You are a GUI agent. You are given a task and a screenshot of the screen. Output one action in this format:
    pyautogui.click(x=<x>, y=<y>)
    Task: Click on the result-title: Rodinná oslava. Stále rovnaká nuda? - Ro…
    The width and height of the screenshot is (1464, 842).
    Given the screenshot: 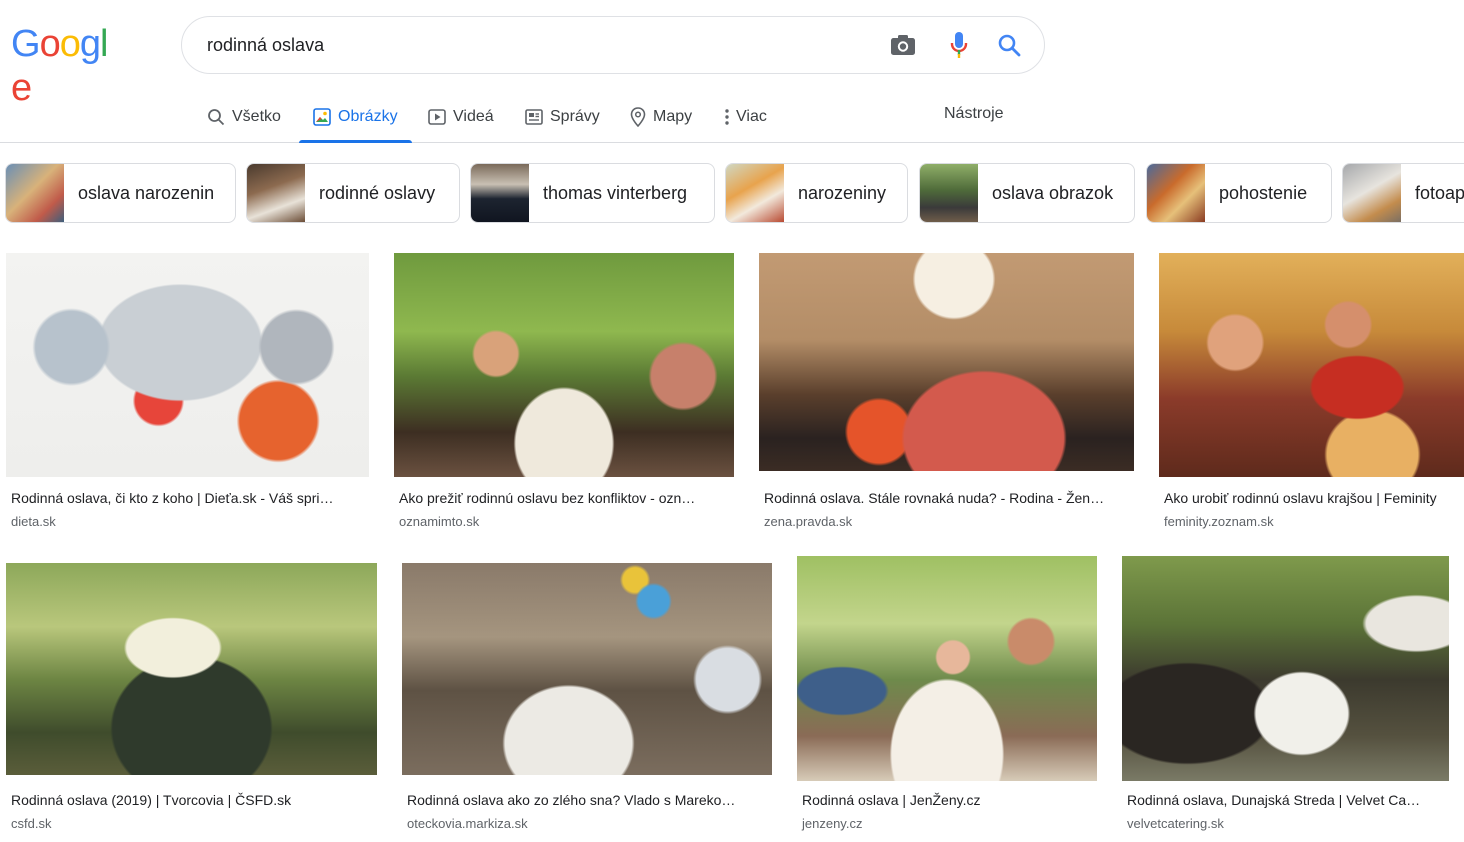 What is the action you would take?
    pyautogui.click(x=946, y=498)
    